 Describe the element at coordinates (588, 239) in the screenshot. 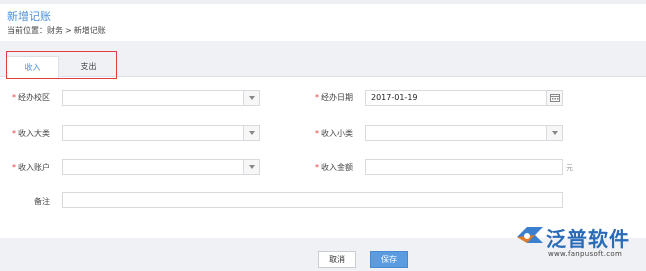

I see `logo-text: 泛普软件` at that location.